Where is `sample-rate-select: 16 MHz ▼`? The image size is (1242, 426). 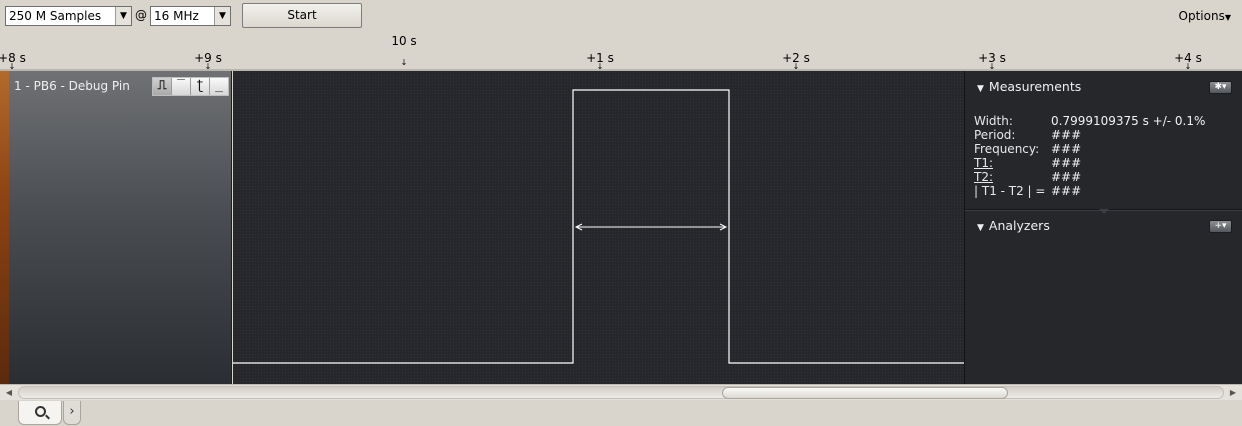
sample-rate-select: 16 MHz ▼ is located at coordinates (190, 16).